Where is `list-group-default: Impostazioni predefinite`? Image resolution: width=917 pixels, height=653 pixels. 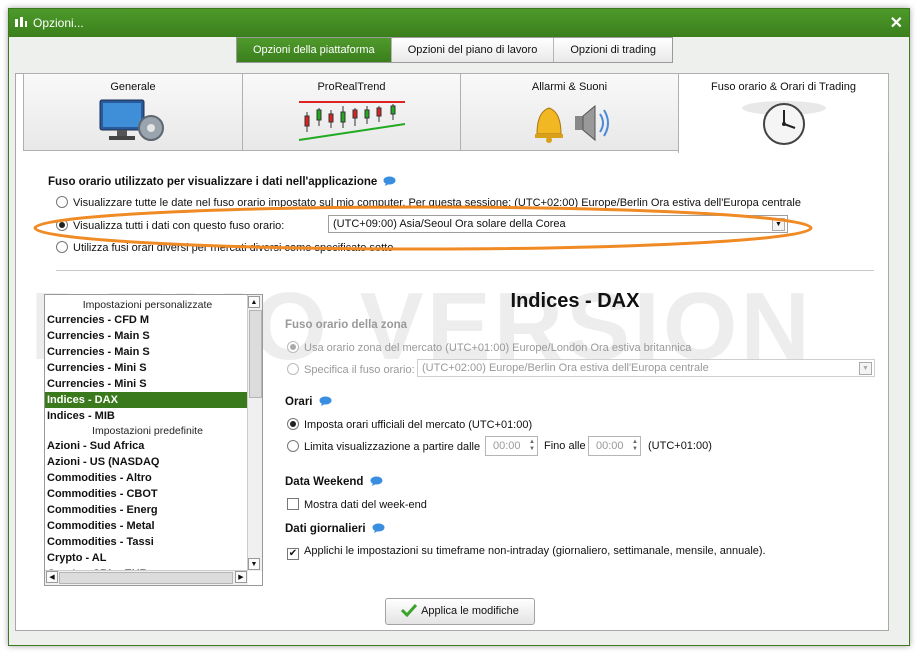 list-group-default: Impostazioni predefinite is located at coordinates (147, 431).